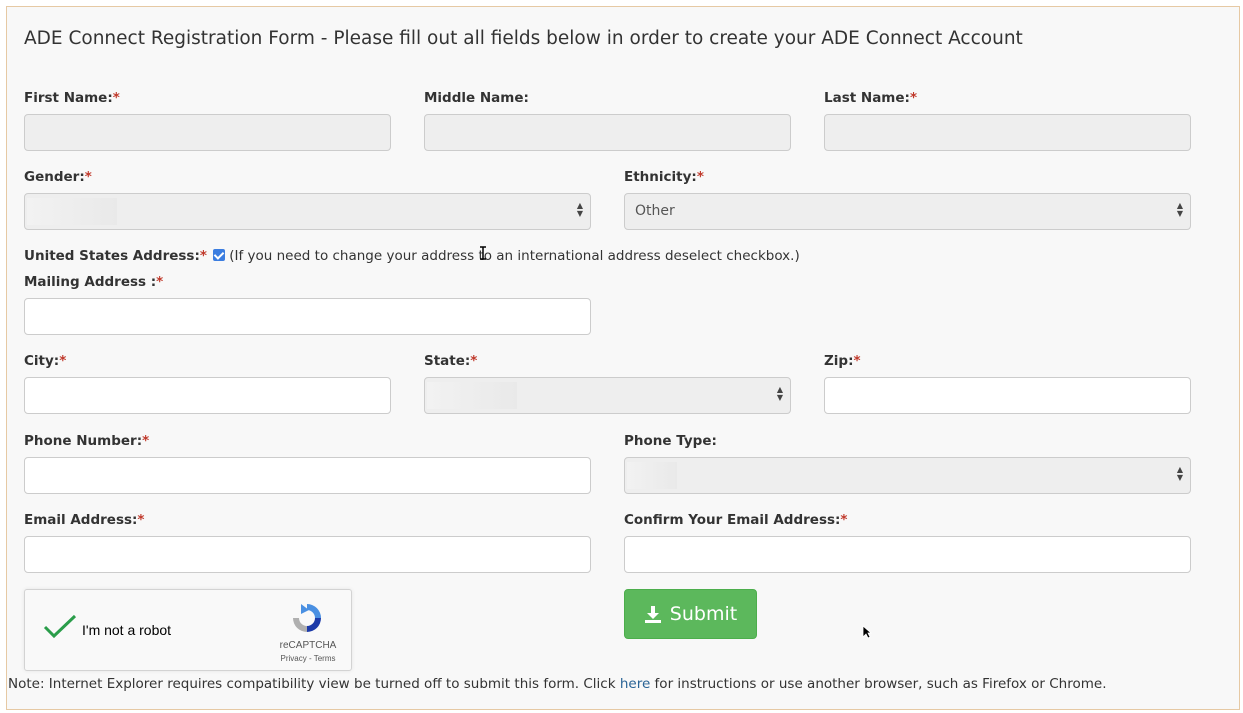 This screenshot has height=713, width=1243. I want to click on recaptcha-label: I'm not a robot, so click(127, 630).